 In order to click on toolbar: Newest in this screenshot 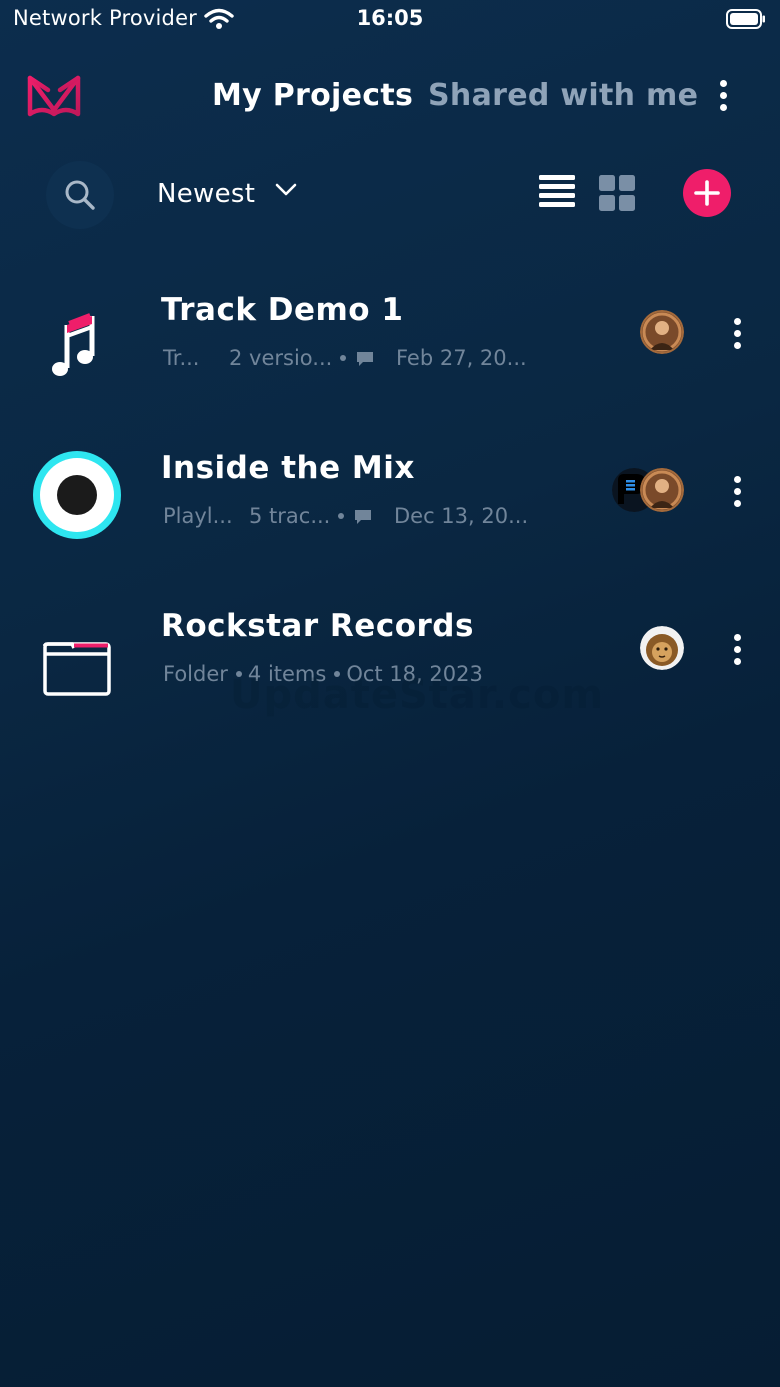, I will do `click(390, 195)`.